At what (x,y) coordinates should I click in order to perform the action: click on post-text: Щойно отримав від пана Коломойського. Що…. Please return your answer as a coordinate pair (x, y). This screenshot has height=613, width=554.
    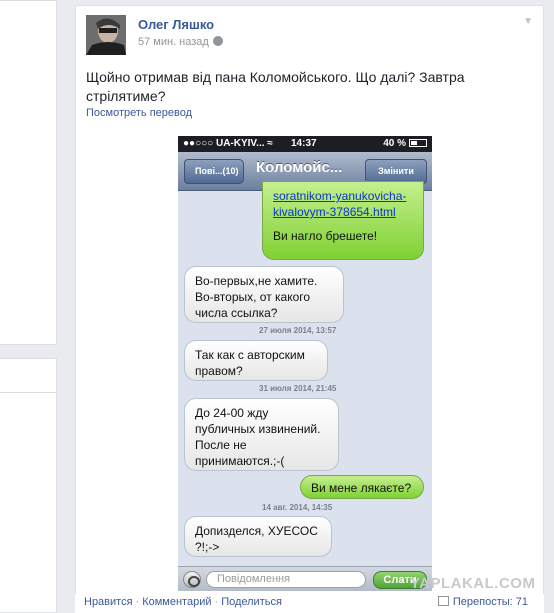
    Looking at the image, I should click on (275, 86).